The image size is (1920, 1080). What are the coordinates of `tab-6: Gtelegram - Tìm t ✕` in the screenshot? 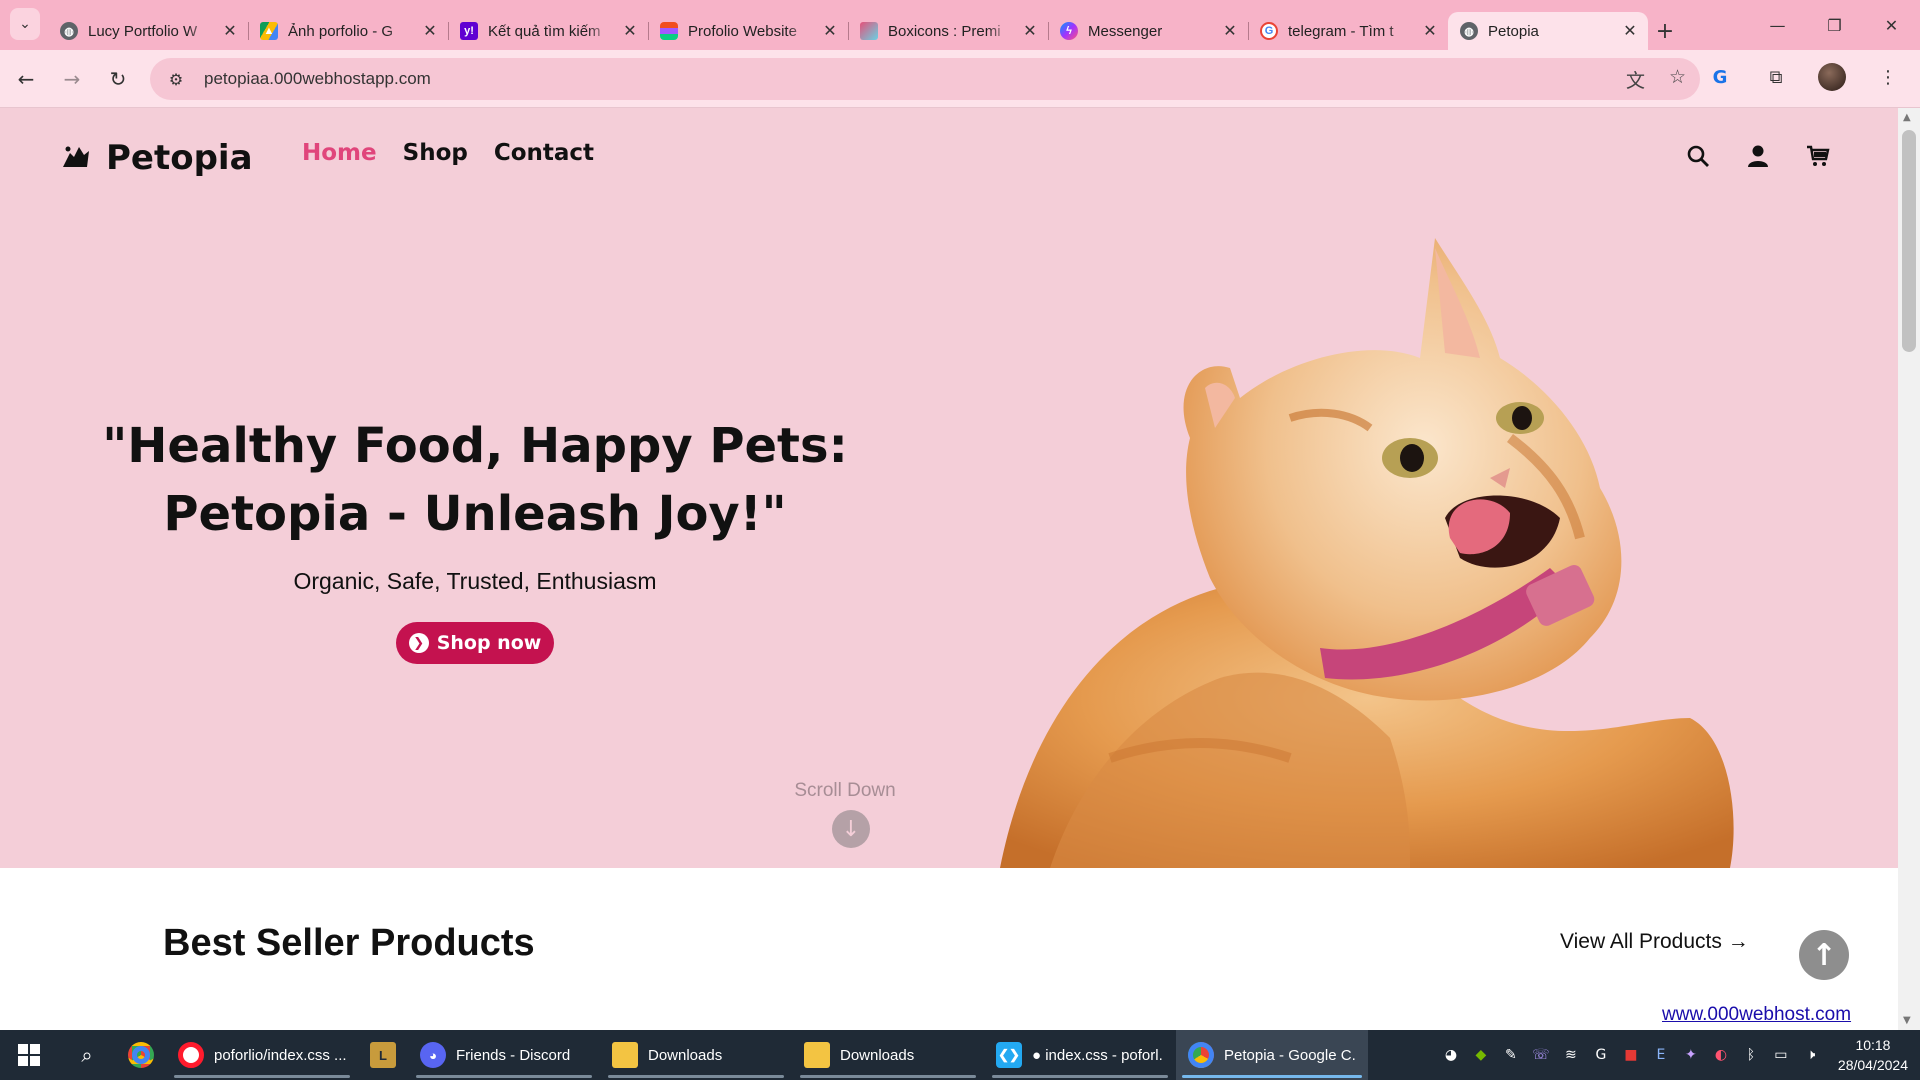 It's located at (1348, 31).